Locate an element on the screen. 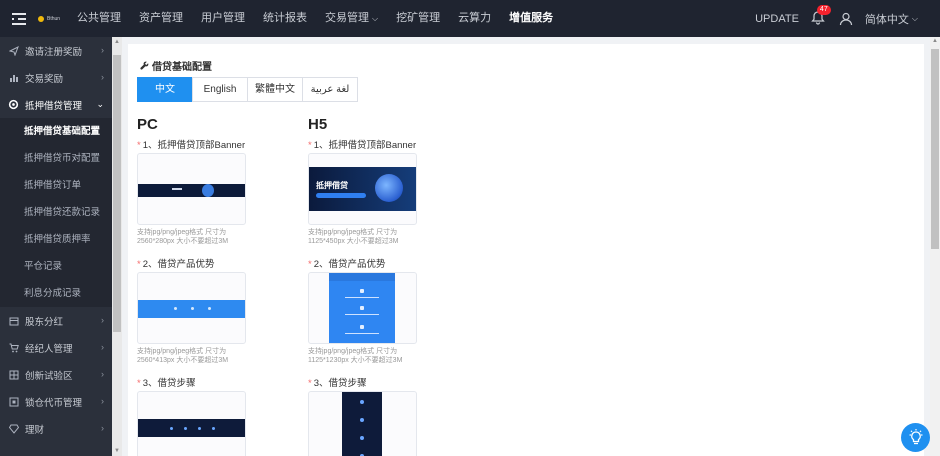 The width and height of the screenshot is (940, 456). upload-hint: 支持jpg/png/jpeg格式 尺寸为1125*1230px 大小不要超过3M is located at coordinates (355, 356).